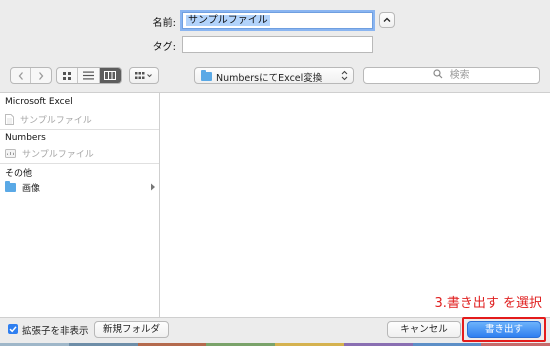 The image size is (550, 346). I want to click on document-icon, so click(9, 119).